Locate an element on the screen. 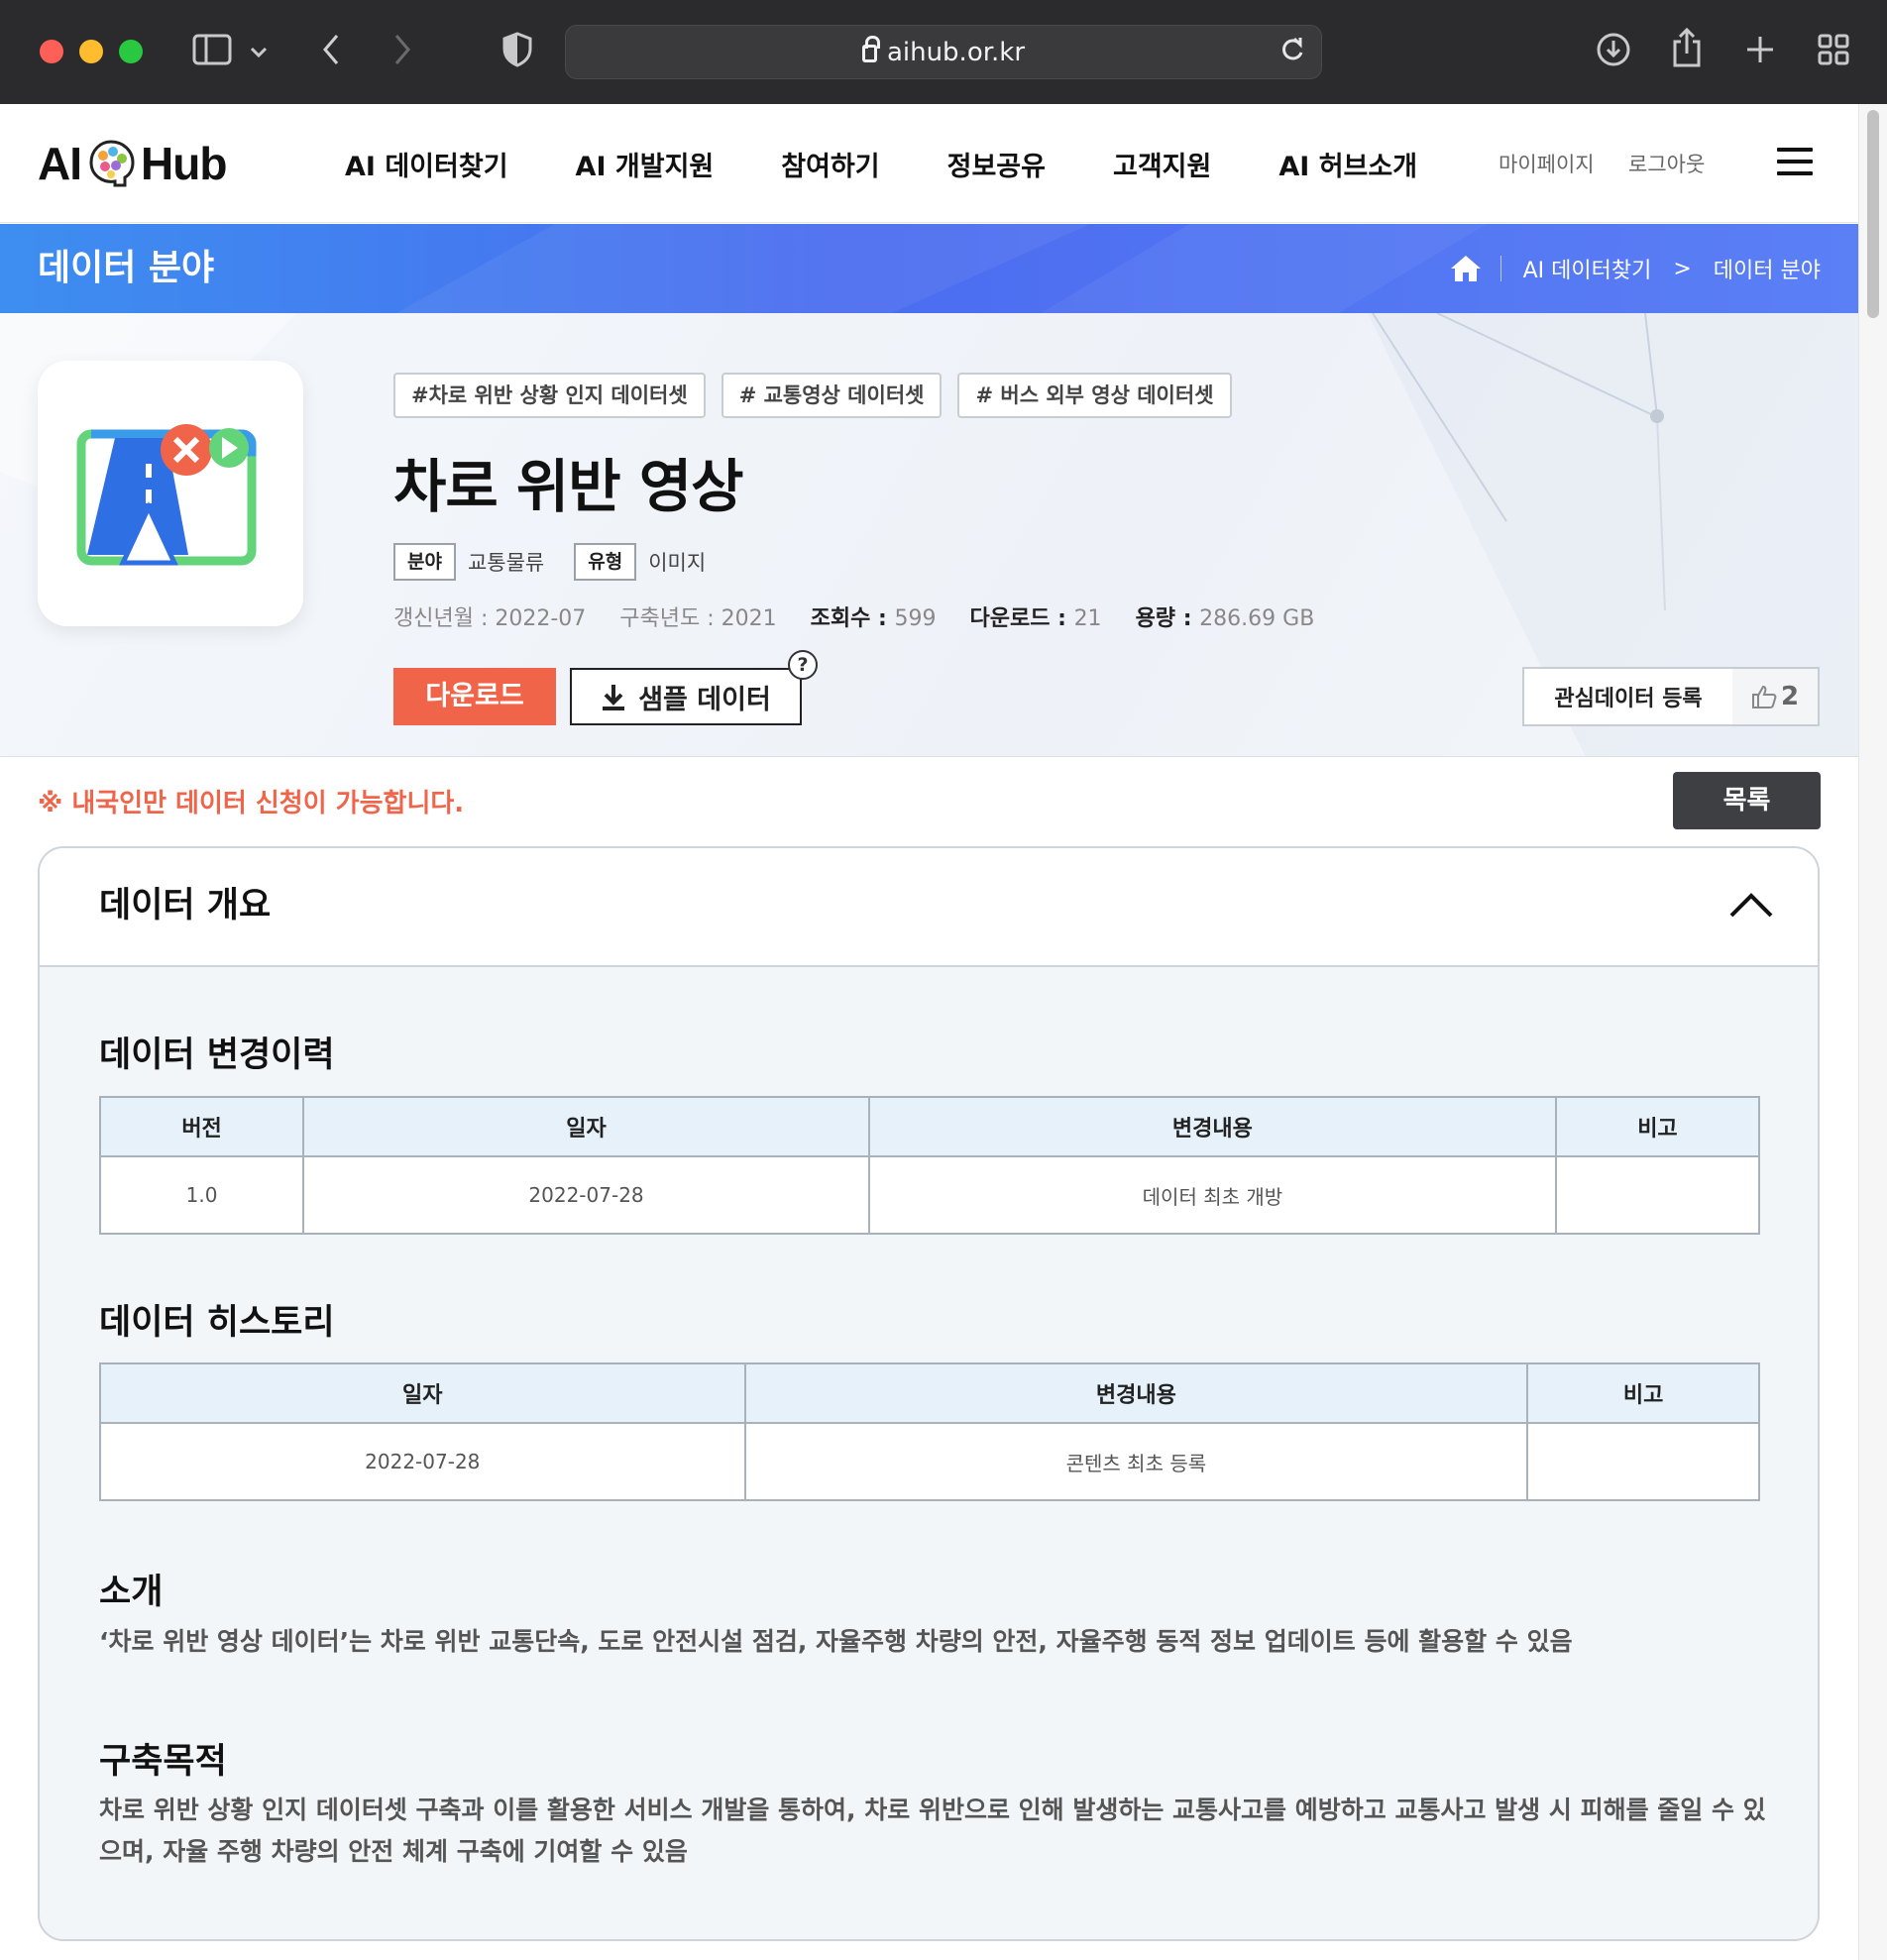 This screenshot has width=1887, height=1960. back-icon is located at coordinates (331, 49).